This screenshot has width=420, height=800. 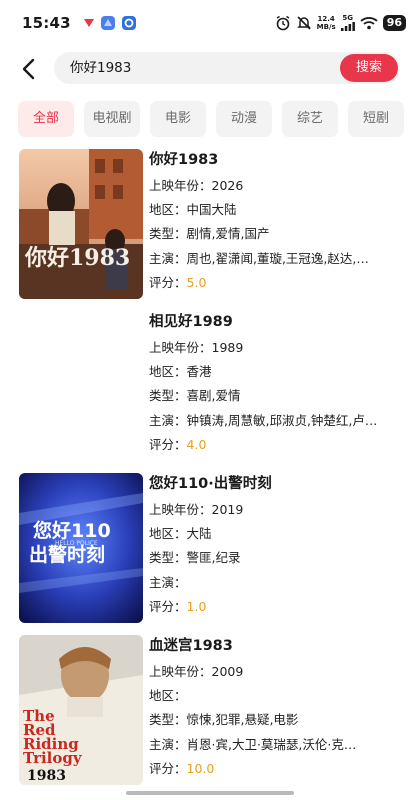 What do you see at coordinates (277, 607) in the screenshot?
I see `result-rating: 评分：1.0` at bounding box center [277, 607].